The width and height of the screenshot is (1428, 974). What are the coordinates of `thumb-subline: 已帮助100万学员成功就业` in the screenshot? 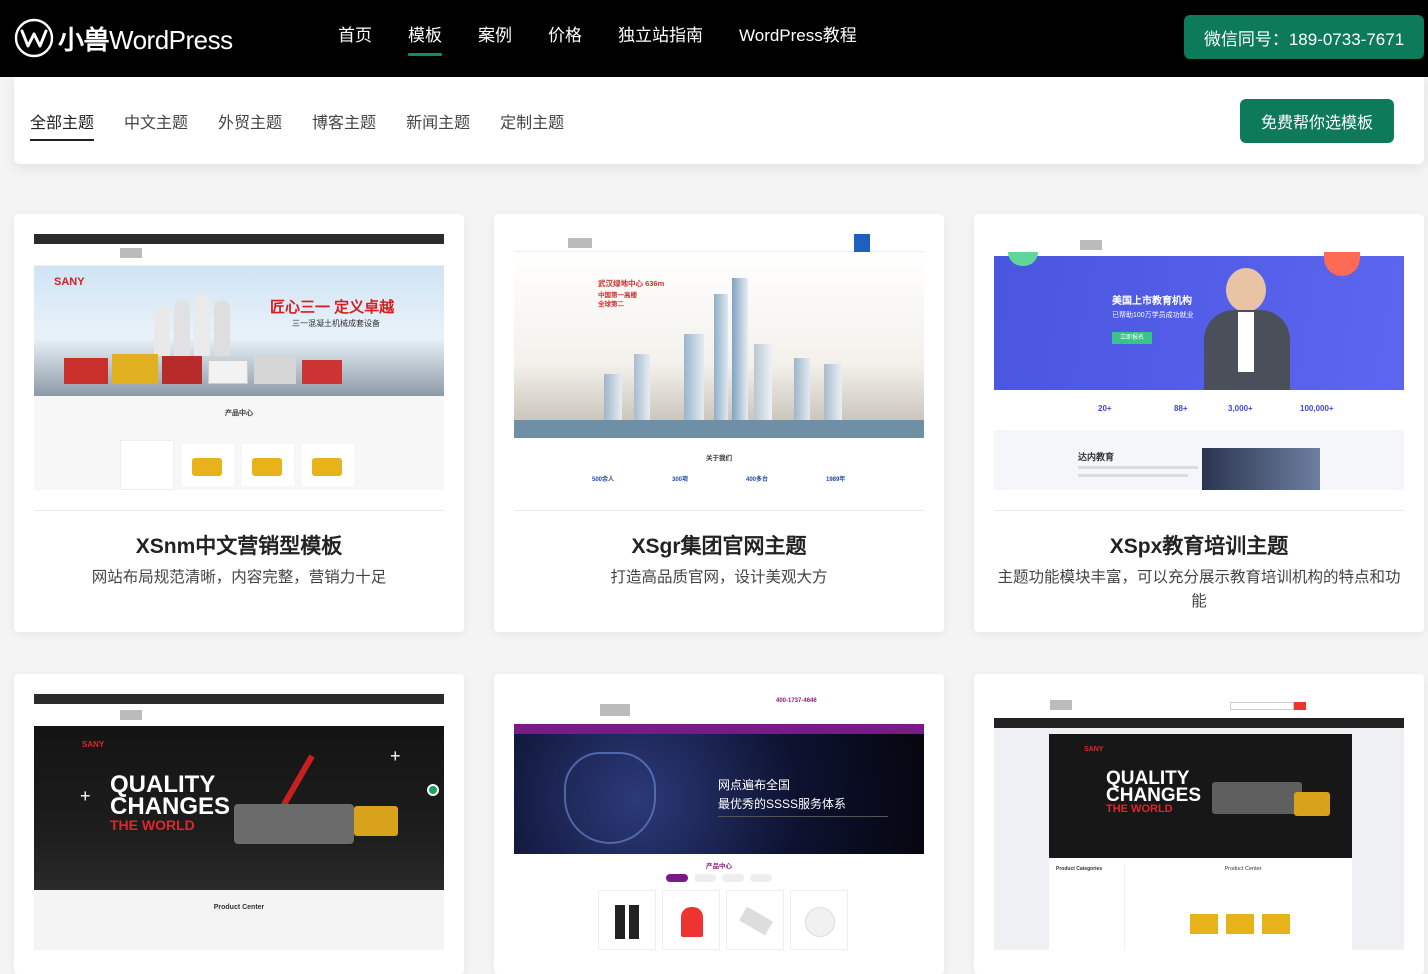 It's located at (1153, 315).